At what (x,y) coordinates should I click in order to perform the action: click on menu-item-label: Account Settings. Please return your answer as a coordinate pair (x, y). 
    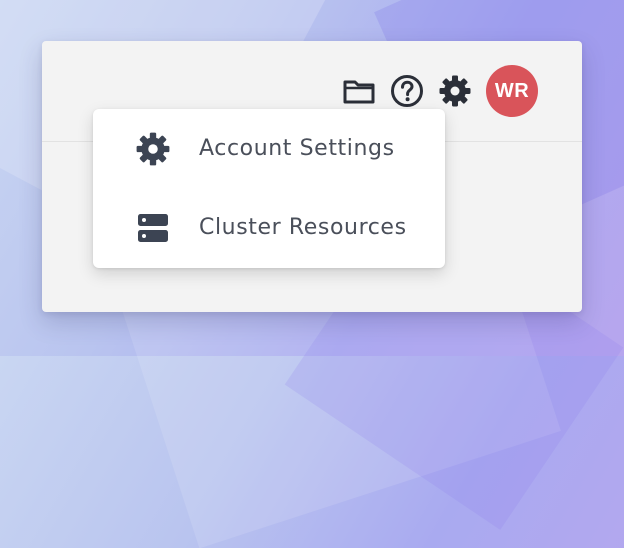
    Looking at the image, I should click on (297, 148).